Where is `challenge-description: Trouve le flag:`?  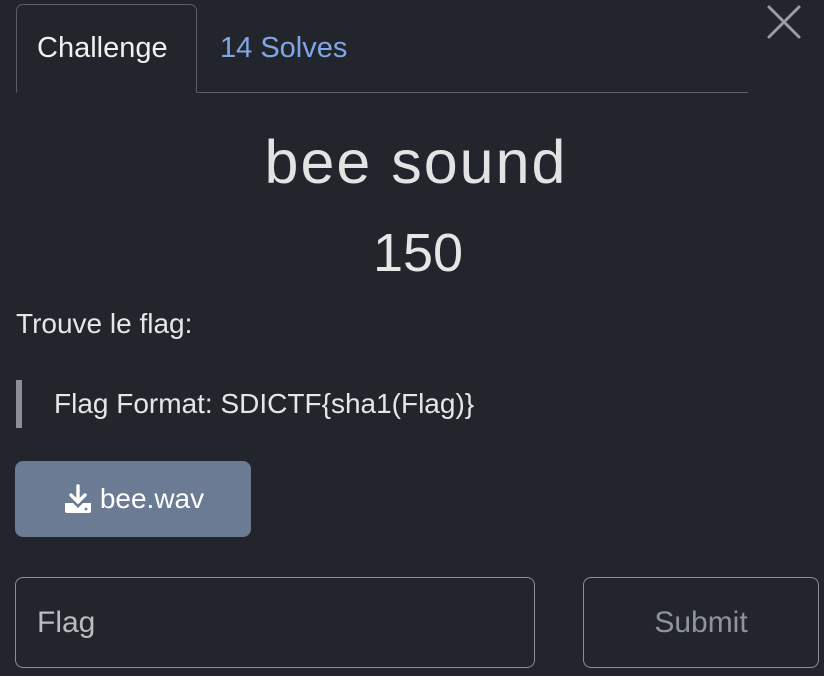
challenge-description: Trouve le flag: is located at coordinates (104, 323).